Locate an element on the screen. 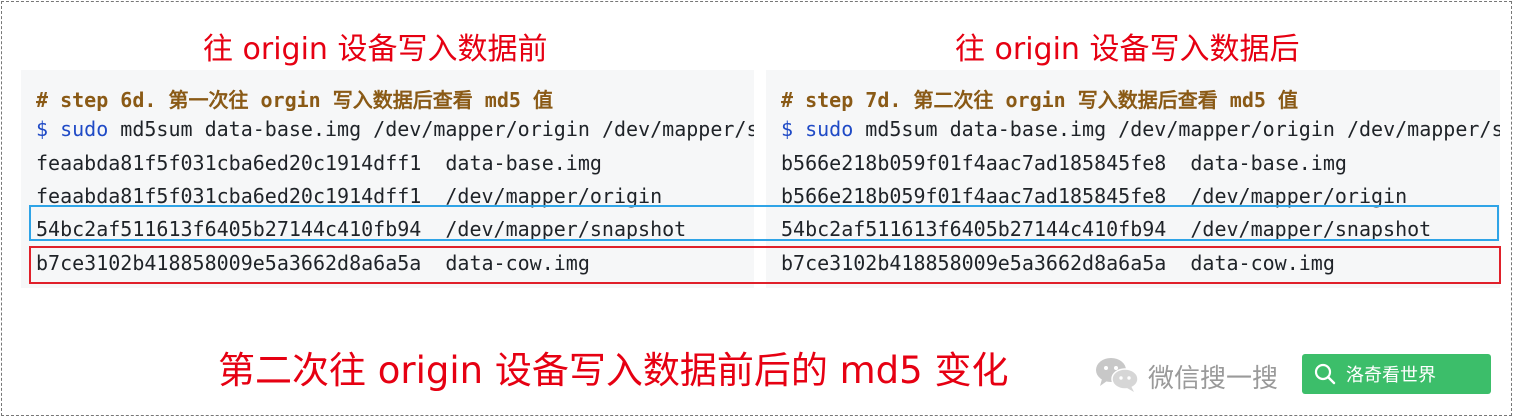  left-prompt: $ is located at coordinates (42, 129).